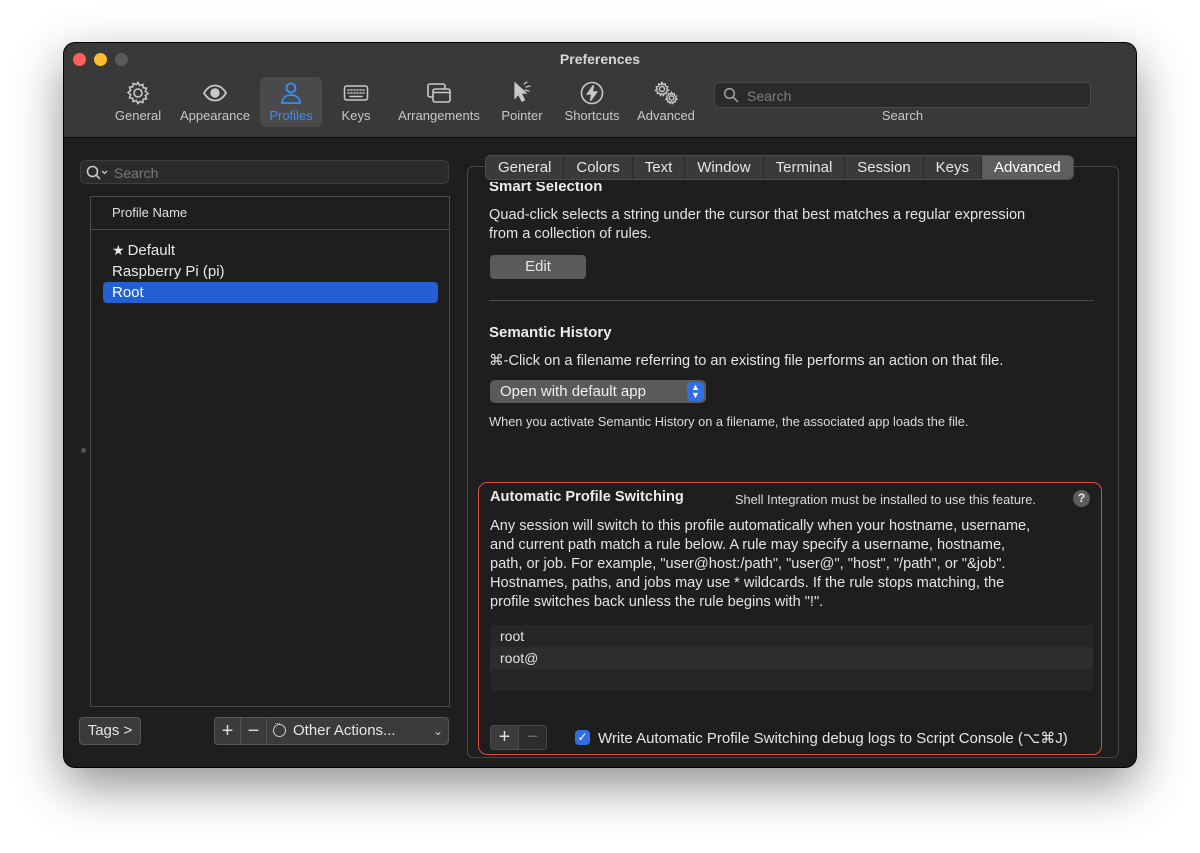 The image size is (1200, 853). I want to click on profile-search-input, so click(274, 173).